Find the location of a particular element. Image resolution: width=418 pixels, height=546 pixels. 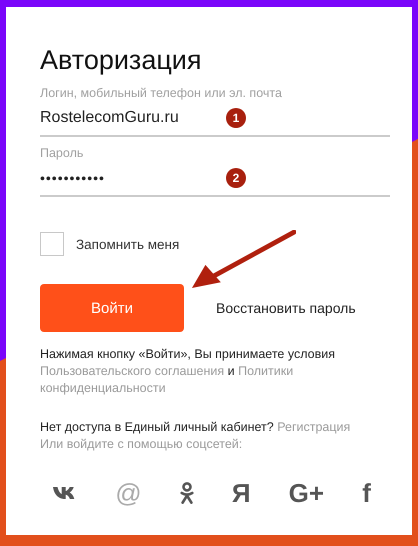

login-field: RostelecomGuru.ru 1 is located at coordinates (215, 119).